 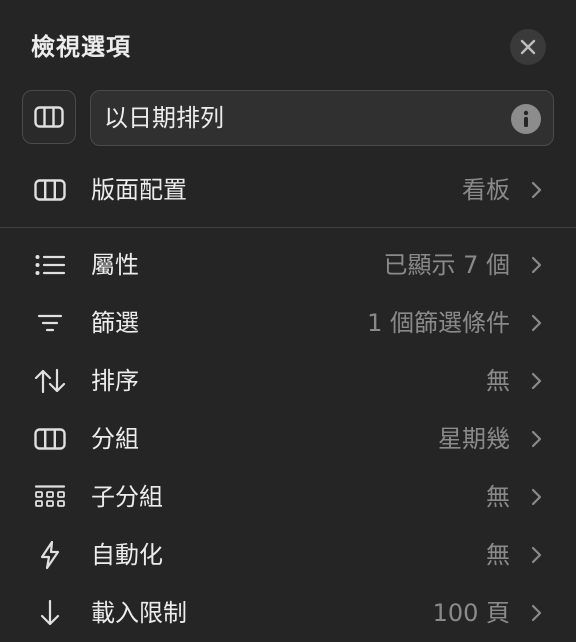 I want to click on option-label: 自動化, so click(x=127, y=555).